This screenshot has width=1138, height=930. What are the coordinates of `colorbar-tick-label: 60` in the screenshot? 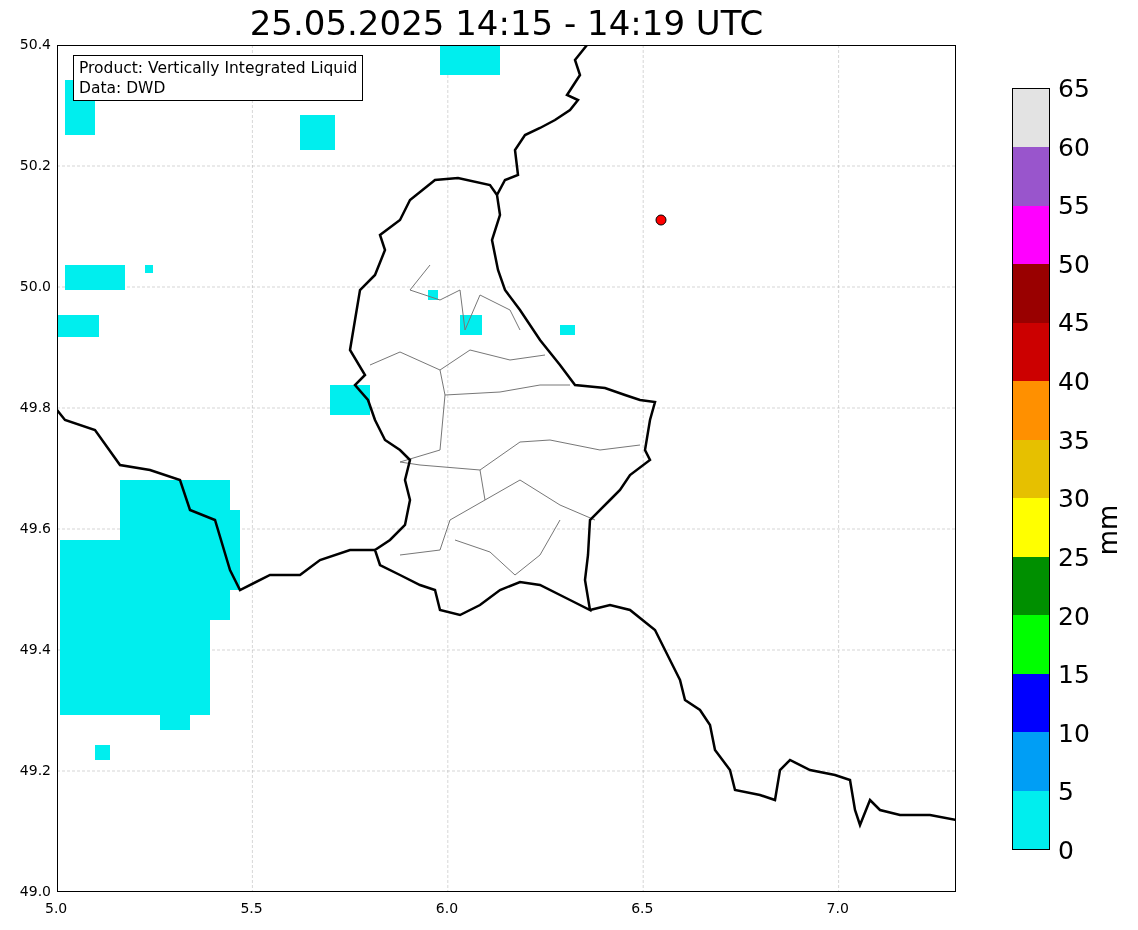 It's located at (1074, 147).